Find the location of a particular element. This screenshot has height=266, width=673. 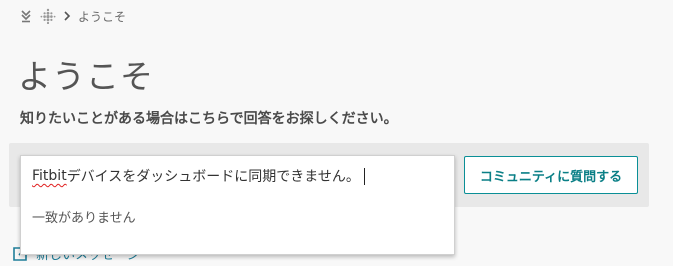

page-title: ようこそ is located at coordinates (86, 76).